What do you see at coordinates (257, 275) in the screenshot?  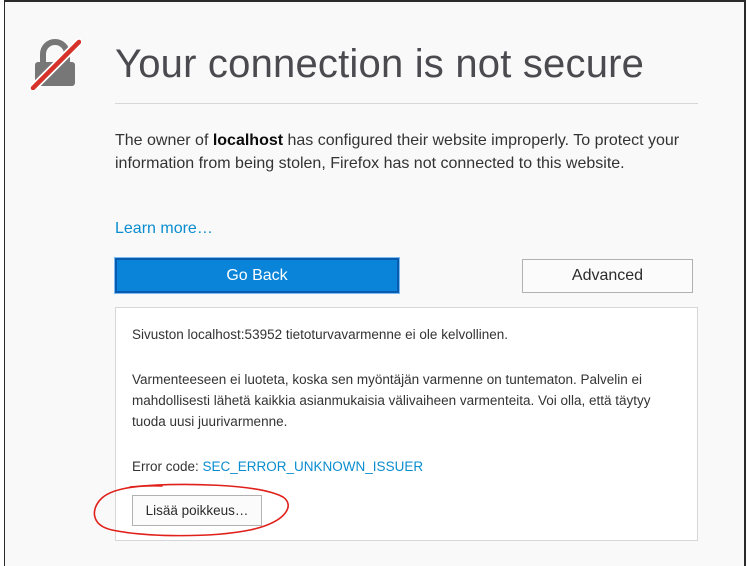 I see `go-back-button: Go Back` at bounding box center [257, 275].